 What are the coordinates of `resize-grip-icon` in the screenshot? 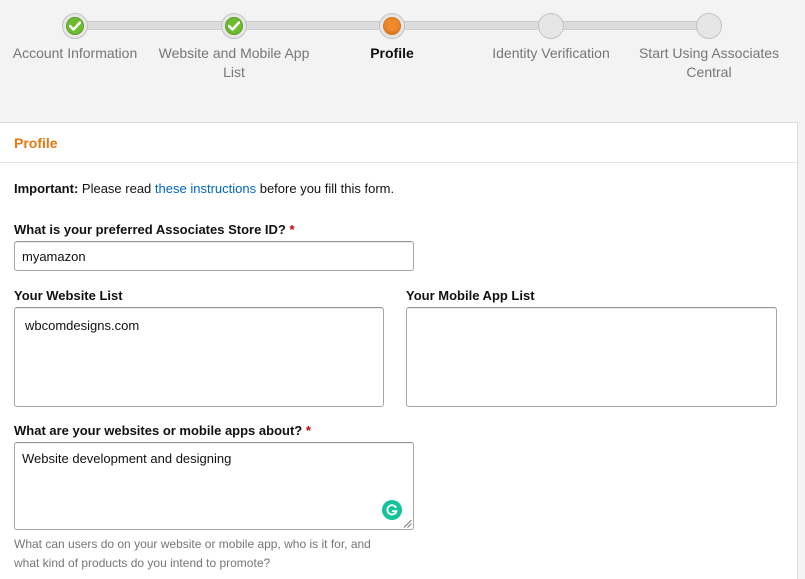 It's located at (407, 523).